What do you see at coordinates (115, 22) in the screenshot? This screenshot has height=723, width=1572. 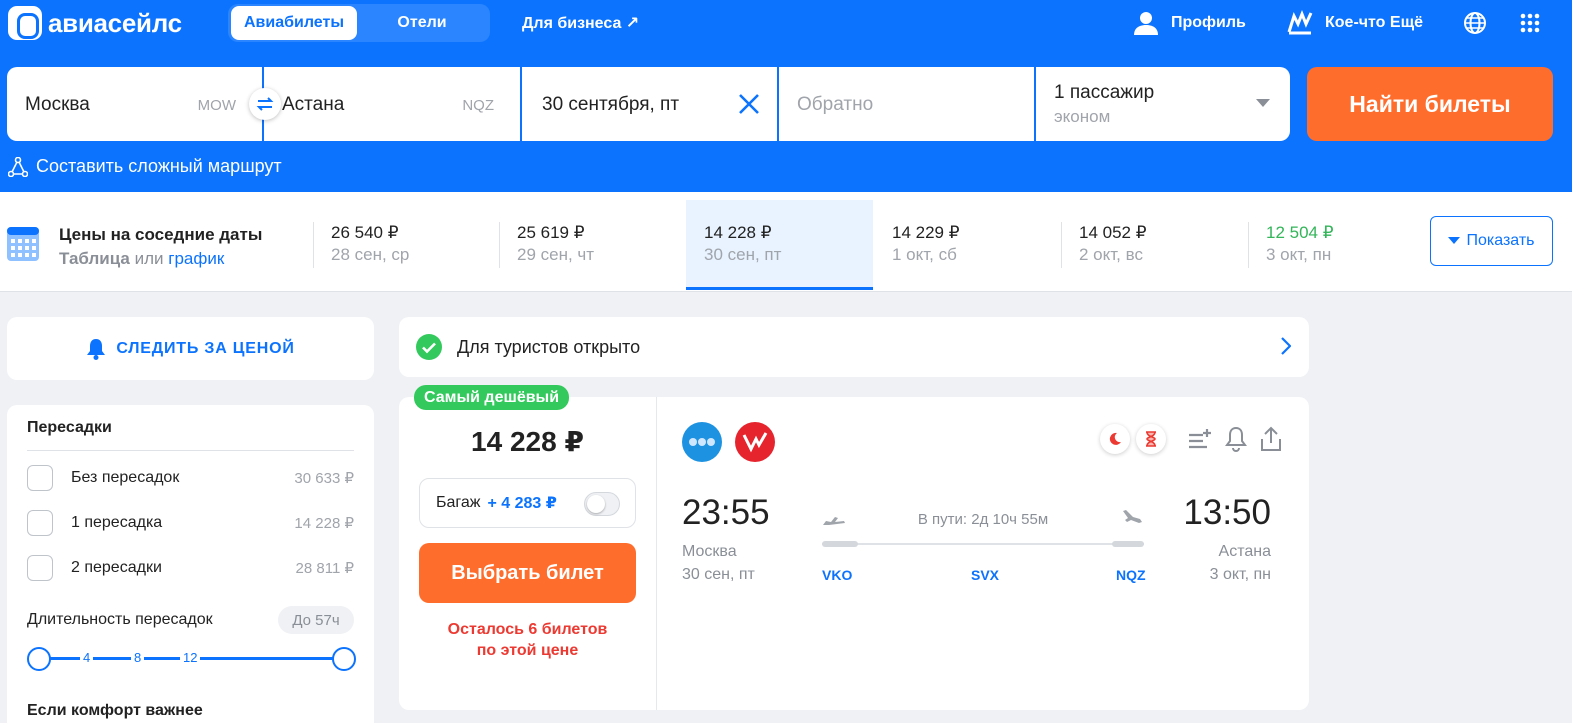 I see `logo-text: авиасейлс` at bounding box center [115, 22].